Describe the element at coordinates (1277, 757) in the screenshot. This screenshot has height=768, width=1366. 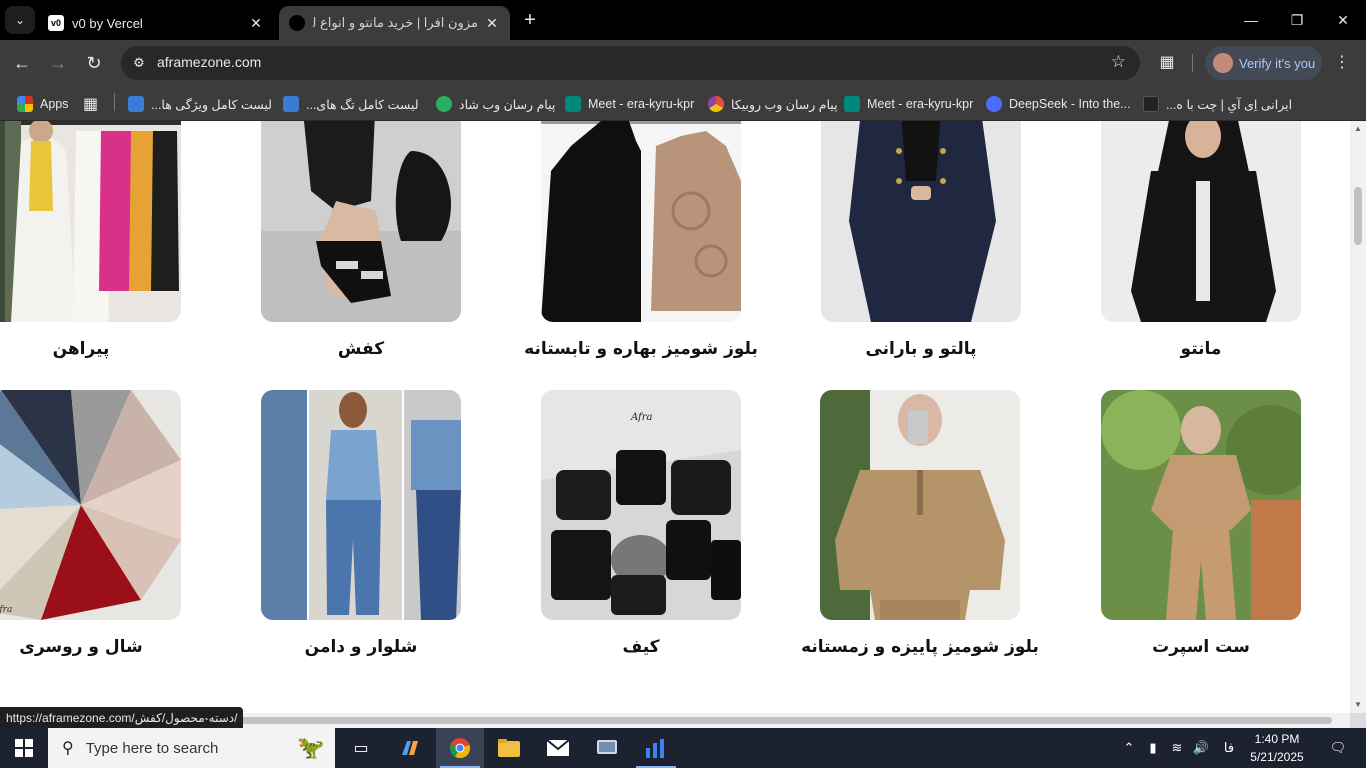
I see `clock-date: 5/21/2025` at that location.